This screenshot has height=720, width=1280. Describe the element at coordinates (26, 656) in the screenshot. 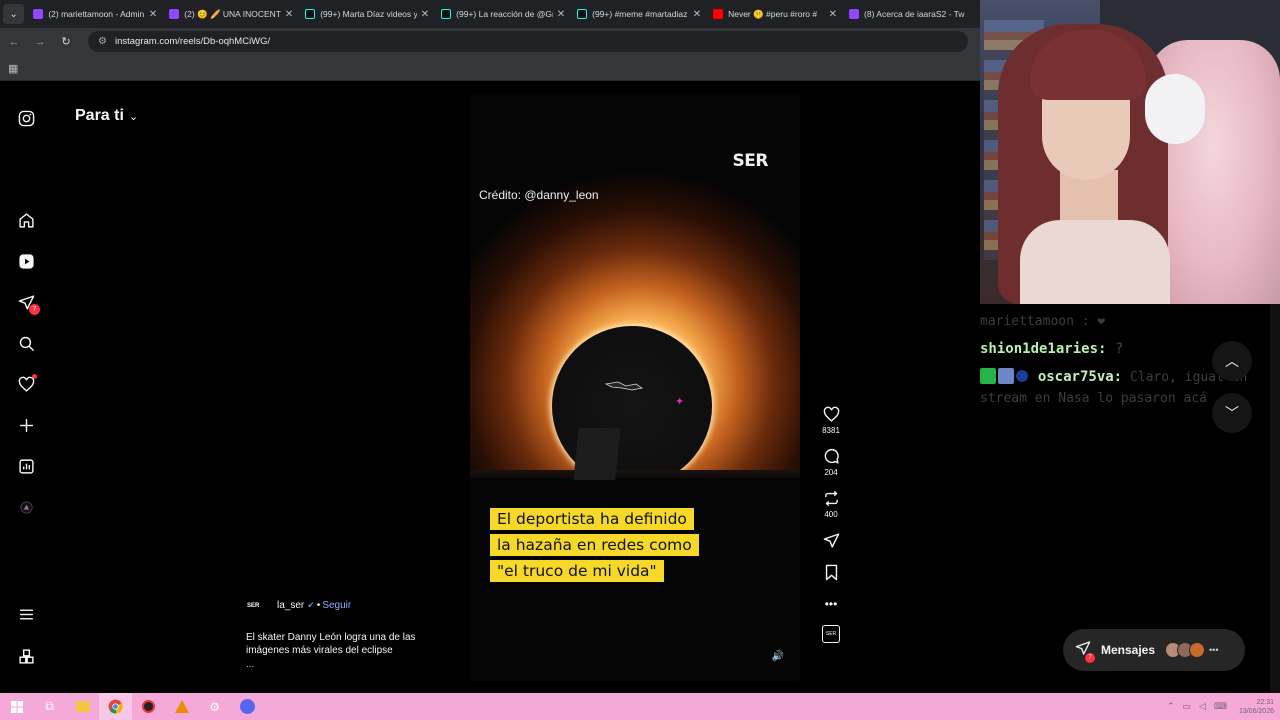

I see `also-from-meta-icon` at that location.